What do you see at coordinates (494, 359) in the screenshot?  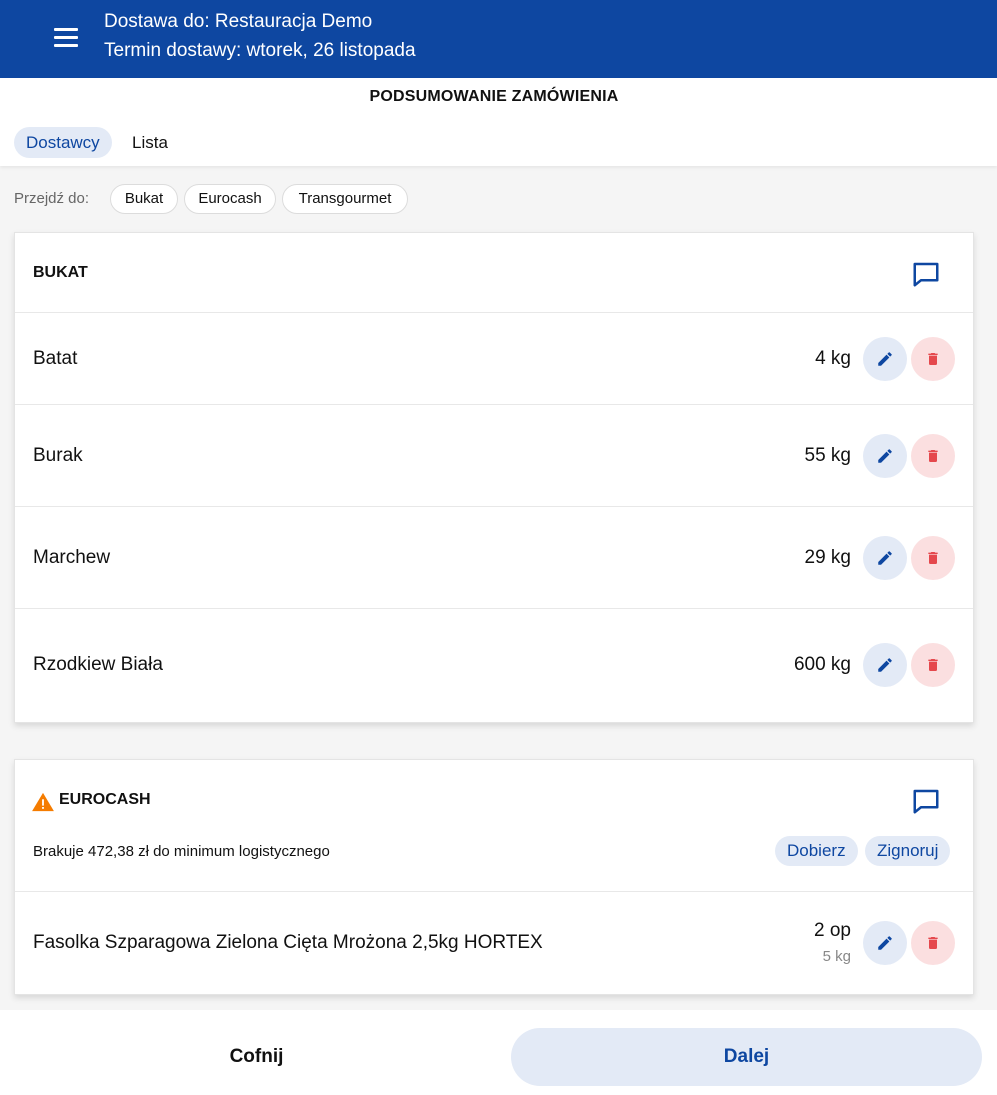 I see `order-item-row: Batat 4 kg` at bounding box center [494, 359].